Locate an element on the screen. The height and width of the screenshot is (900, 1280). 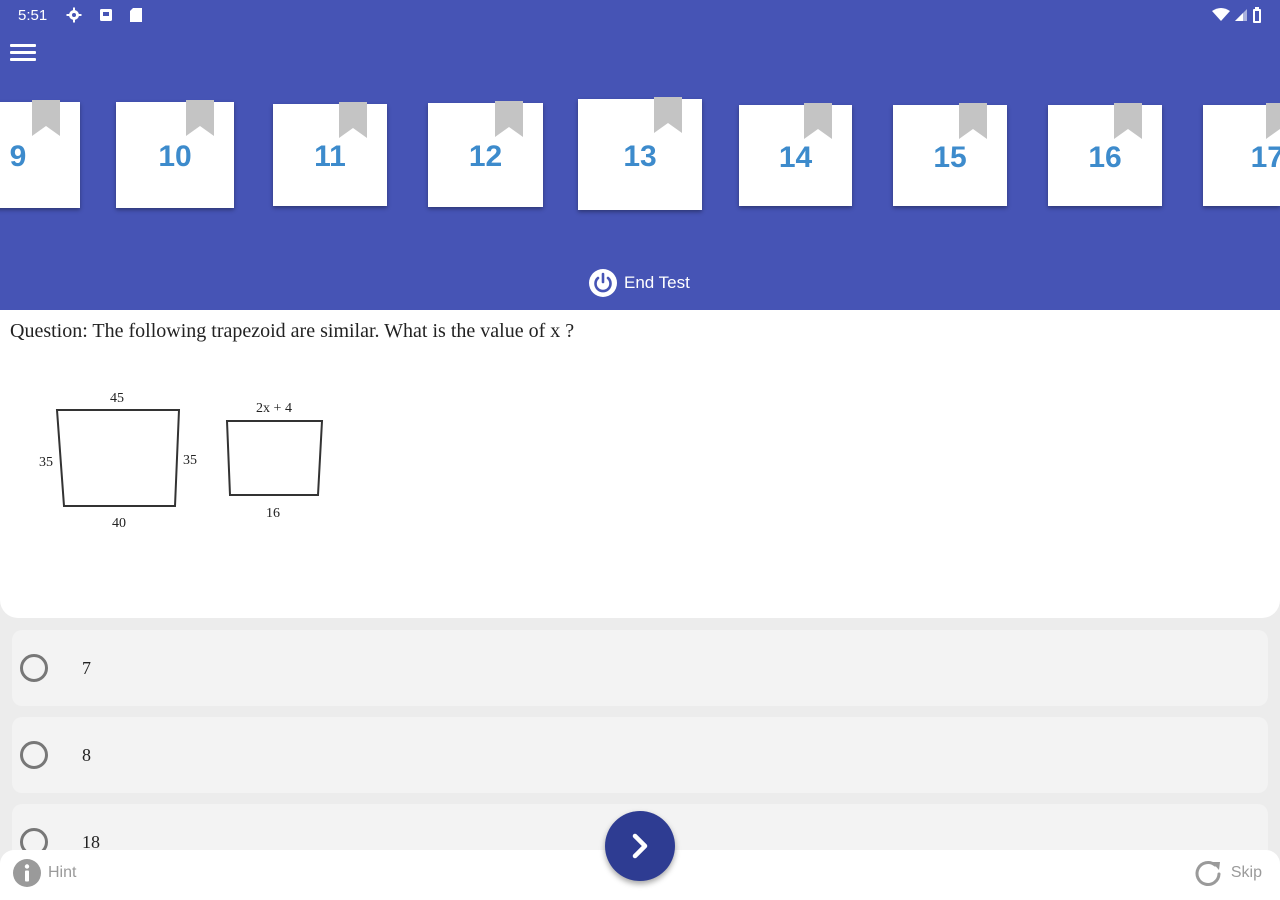
trapezoid-2-top: 2x + 4 is located at coordinates (274, 408).